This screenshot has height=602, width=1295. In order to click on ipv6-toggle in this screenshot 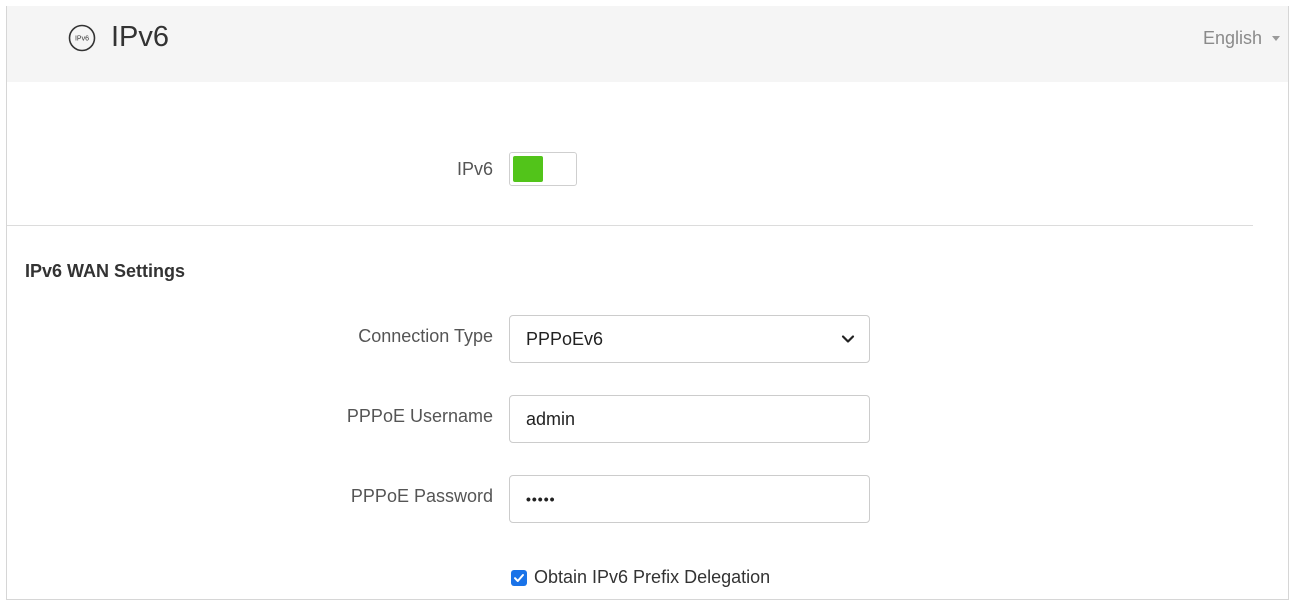, I will do `click(543, 169)`.